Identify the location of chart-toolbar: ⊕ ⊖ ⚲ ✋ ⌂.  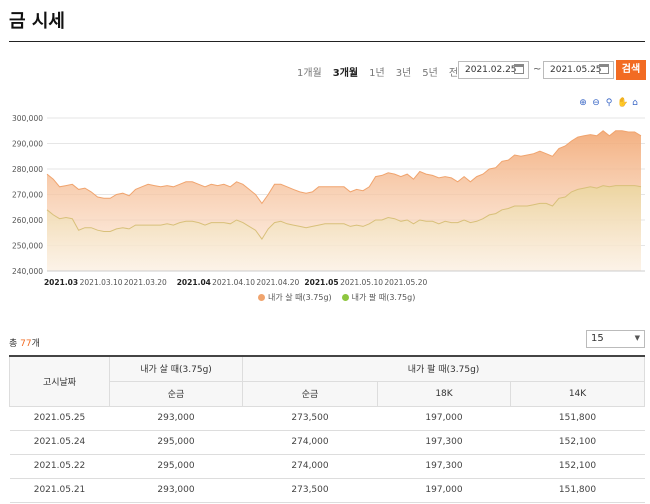
(609, 103).